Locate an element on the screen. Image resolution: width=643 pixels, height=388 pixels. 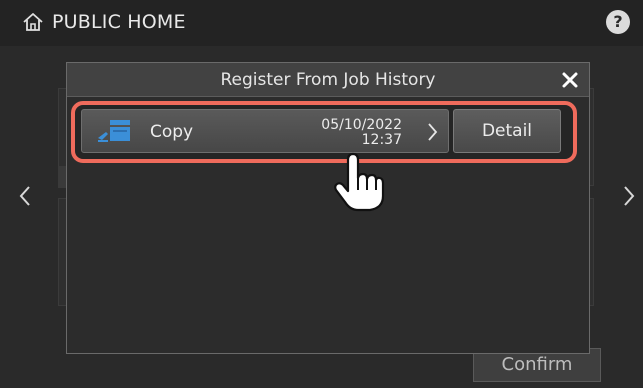
home-link: PUBLIC HOME is located at coordinates (104, 22).